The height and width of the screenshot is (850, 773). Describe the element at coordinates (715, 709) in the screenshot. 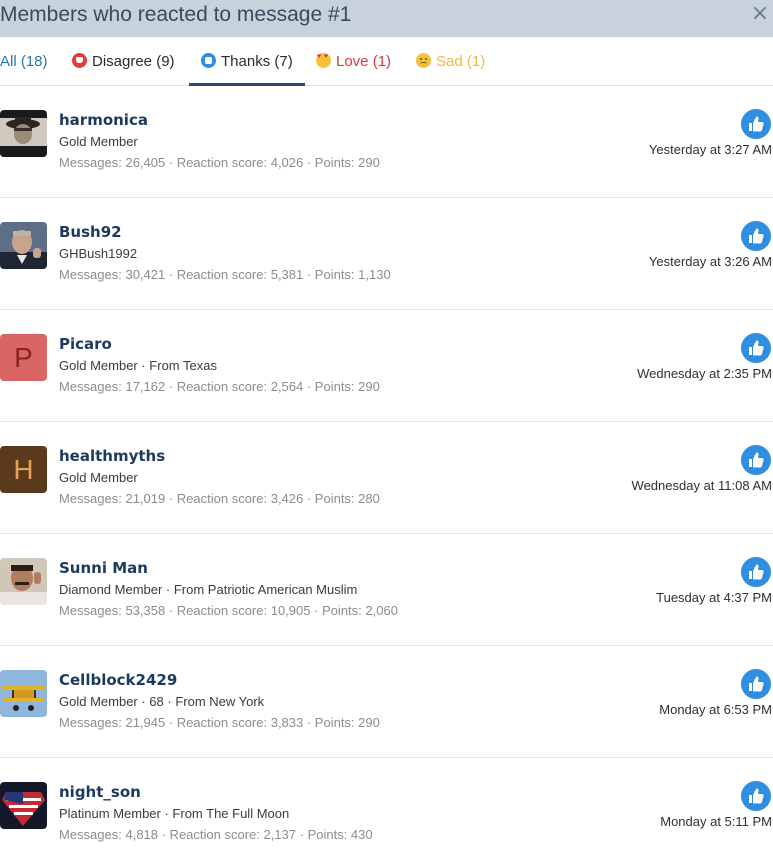

I see `reaction-time: Monday at 6:53 PM` at that location.